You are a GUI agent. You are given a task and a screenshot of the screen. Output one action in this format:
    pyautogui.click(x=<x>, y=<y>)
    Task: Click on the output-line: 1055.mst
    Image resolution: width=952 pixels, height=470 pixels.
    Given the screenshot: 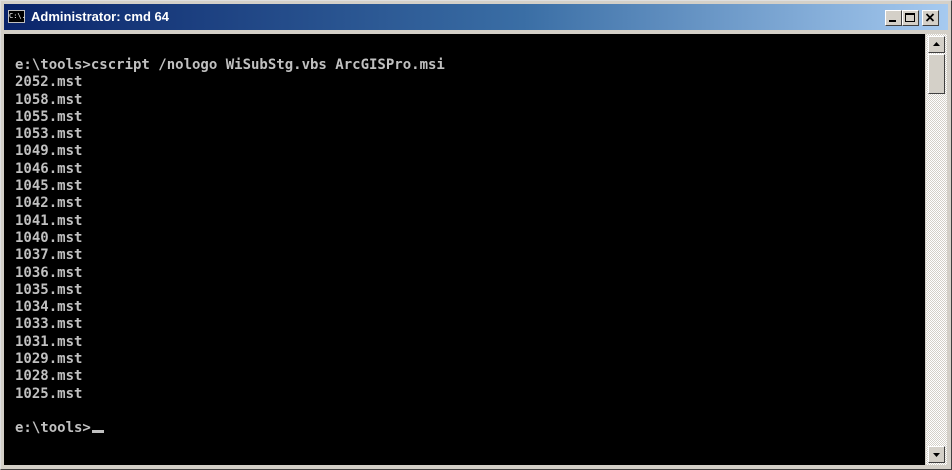 What is the action you would take?
    pyautogui.click(x=49, y=116)
    